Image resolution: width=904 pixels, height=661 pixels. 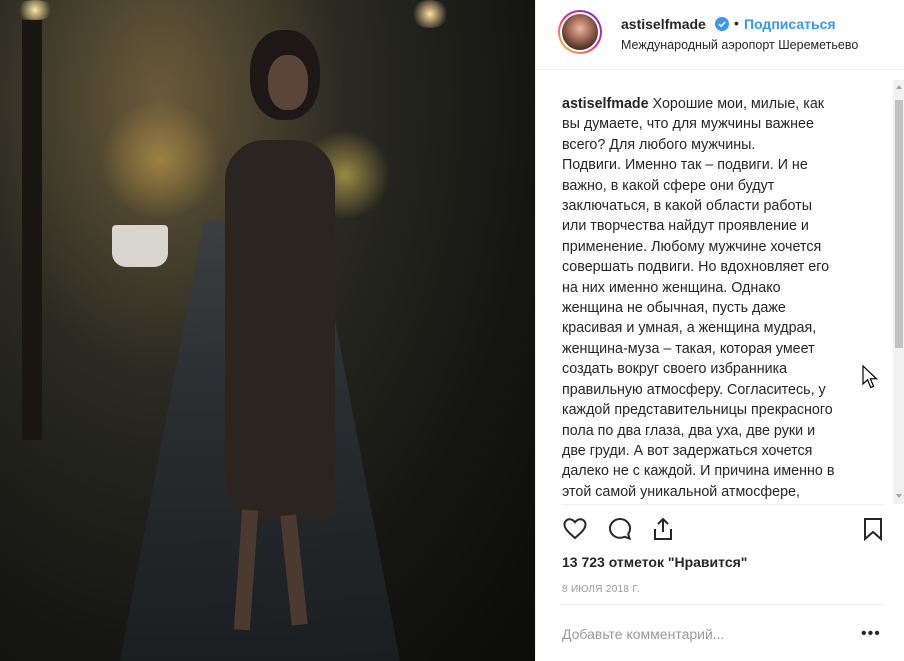 I want to click on caption-scrollbar, so click(x=898, y=292).